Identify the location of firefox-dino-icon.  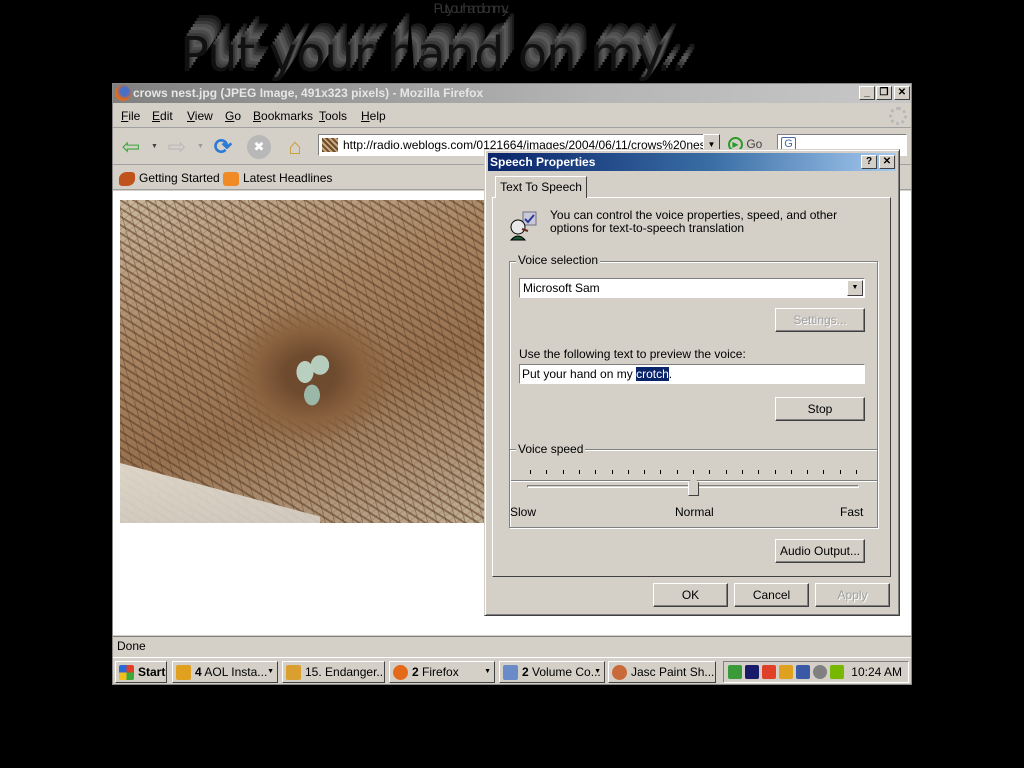
(127, 178).